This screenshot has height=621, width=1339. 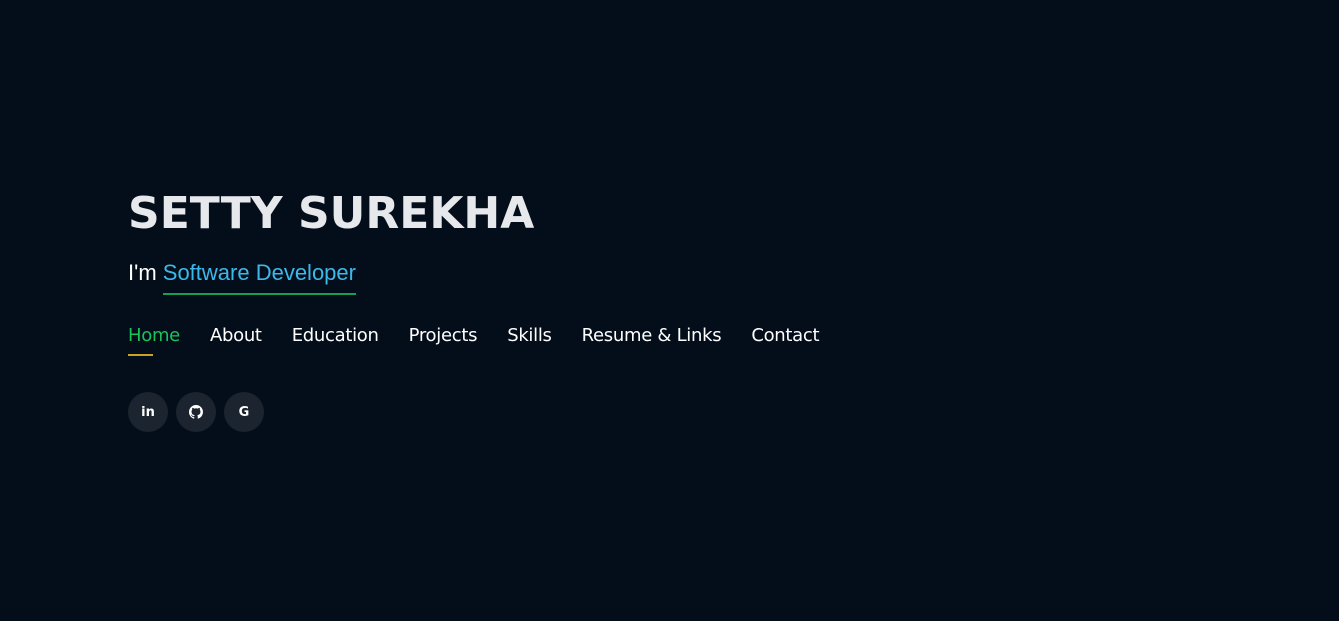 What do you see at coordinates (331, 213) in the screenshot?
I see `hero-name: SETTY SUREKHA` at bounding box center [331, 213].